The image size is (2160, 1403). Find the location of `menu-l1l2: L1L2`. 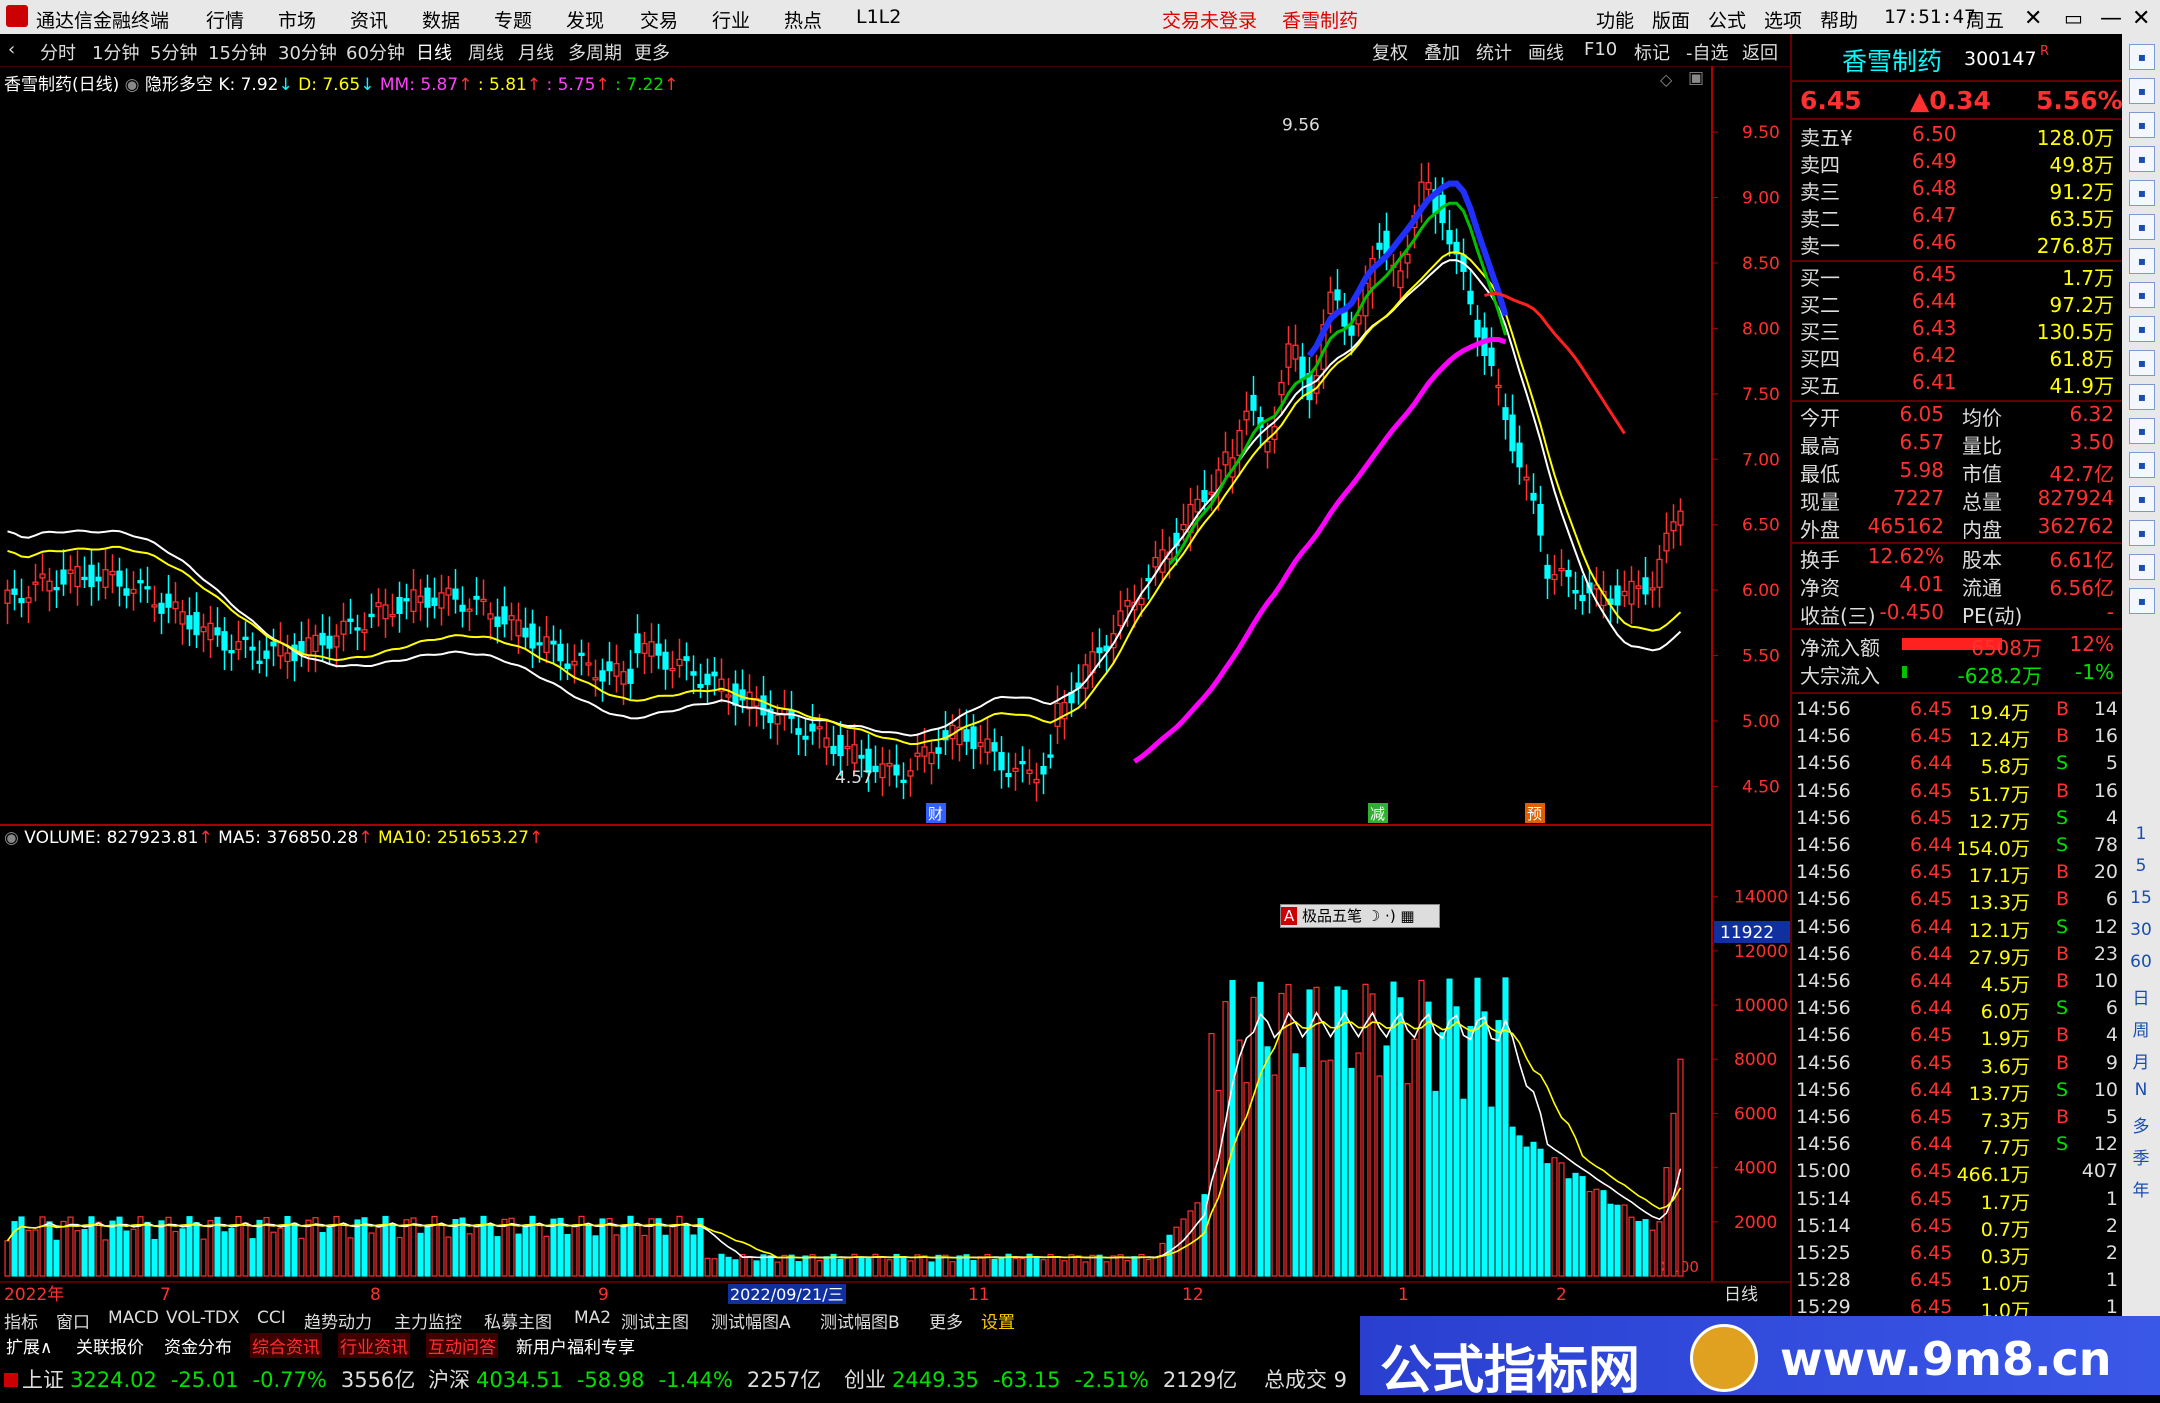

menu-l1l2: L1L2 is located at coordinates (878, 17).